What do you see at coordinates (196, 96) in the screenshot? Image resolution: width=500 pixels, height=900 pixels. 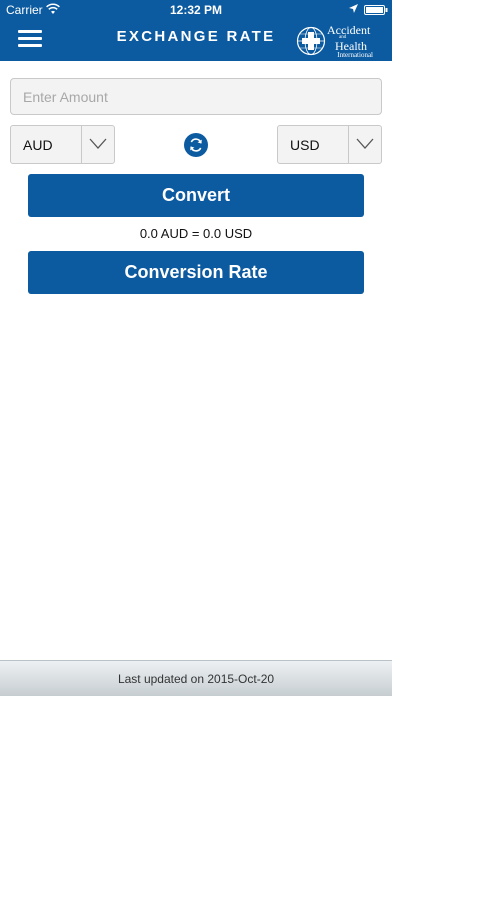 I see `amount-input` at bounding box center [196, 96].